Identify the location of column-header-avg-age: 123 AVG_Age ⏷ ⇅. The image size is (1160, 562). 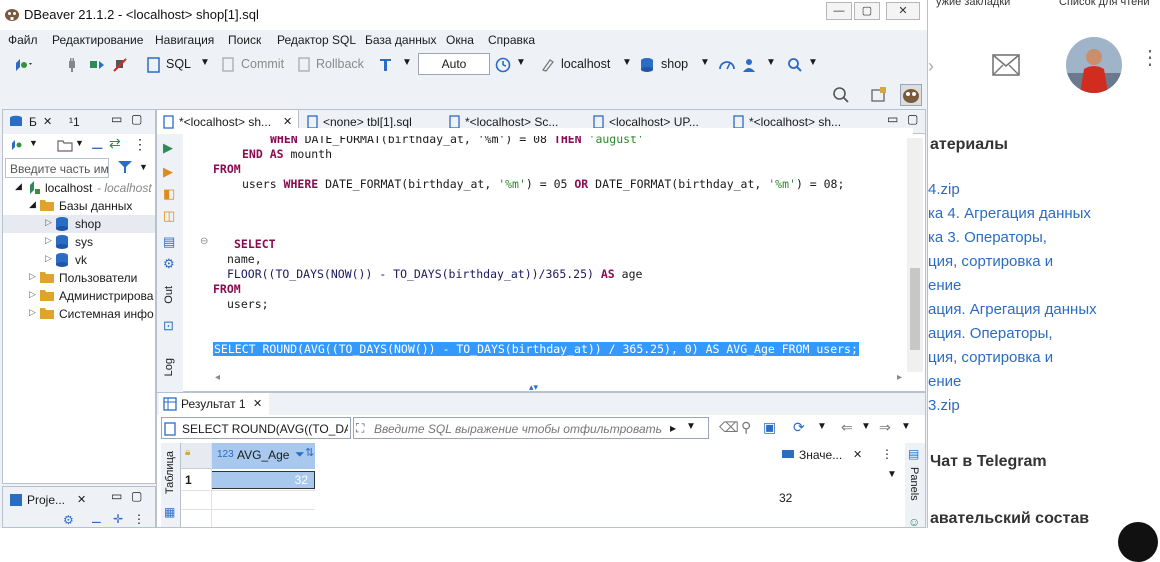
(263, 456).